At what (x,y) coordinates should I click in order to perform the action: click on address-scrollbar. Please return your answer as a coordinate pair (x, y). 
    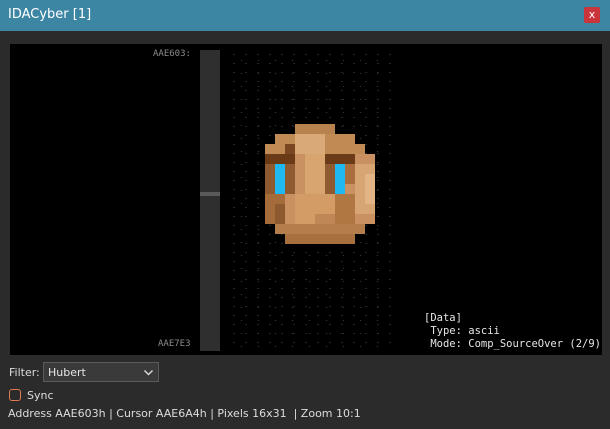
    Looking at the image, I should click on (210, 200).